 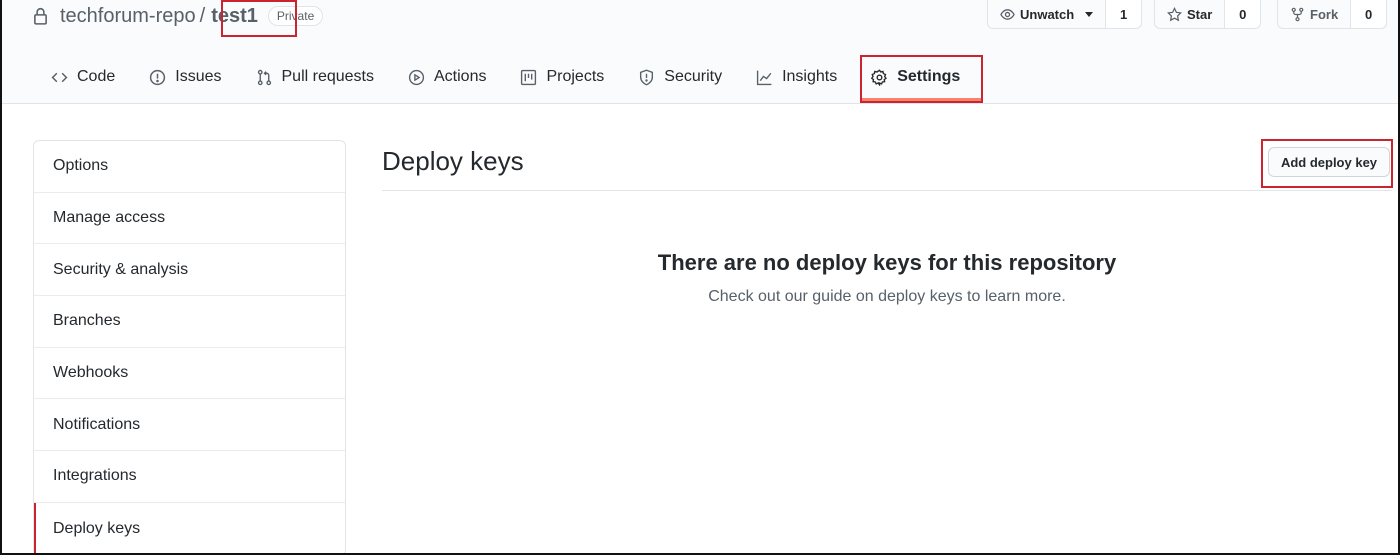 What do you see at coordinates (189, 167) in the screenshot?
I see `sidebar-item-options: Options` at bounding box center [189, 167].